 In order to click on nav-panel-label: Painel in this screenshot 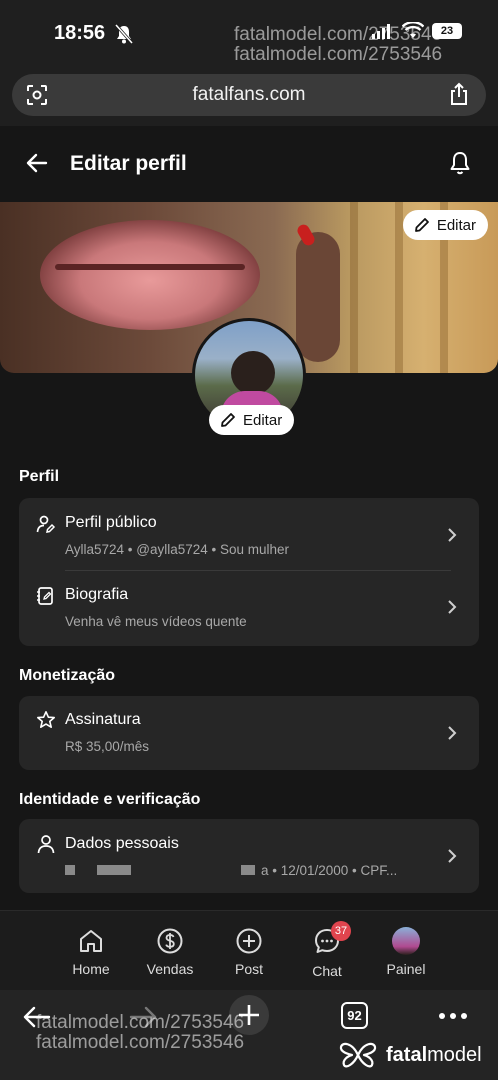, I will do `click(406, 969)`.